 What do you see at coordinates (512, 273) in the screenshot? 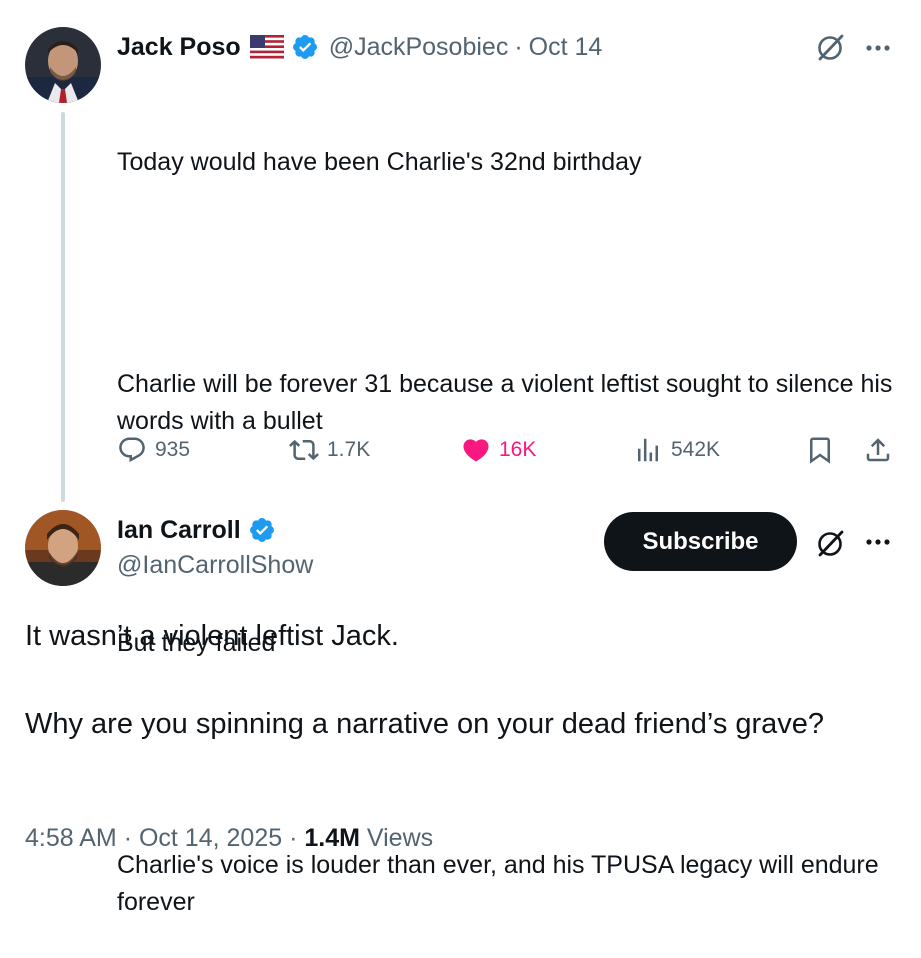
I see `tweet-spacer` at bounding box center [512, 273].